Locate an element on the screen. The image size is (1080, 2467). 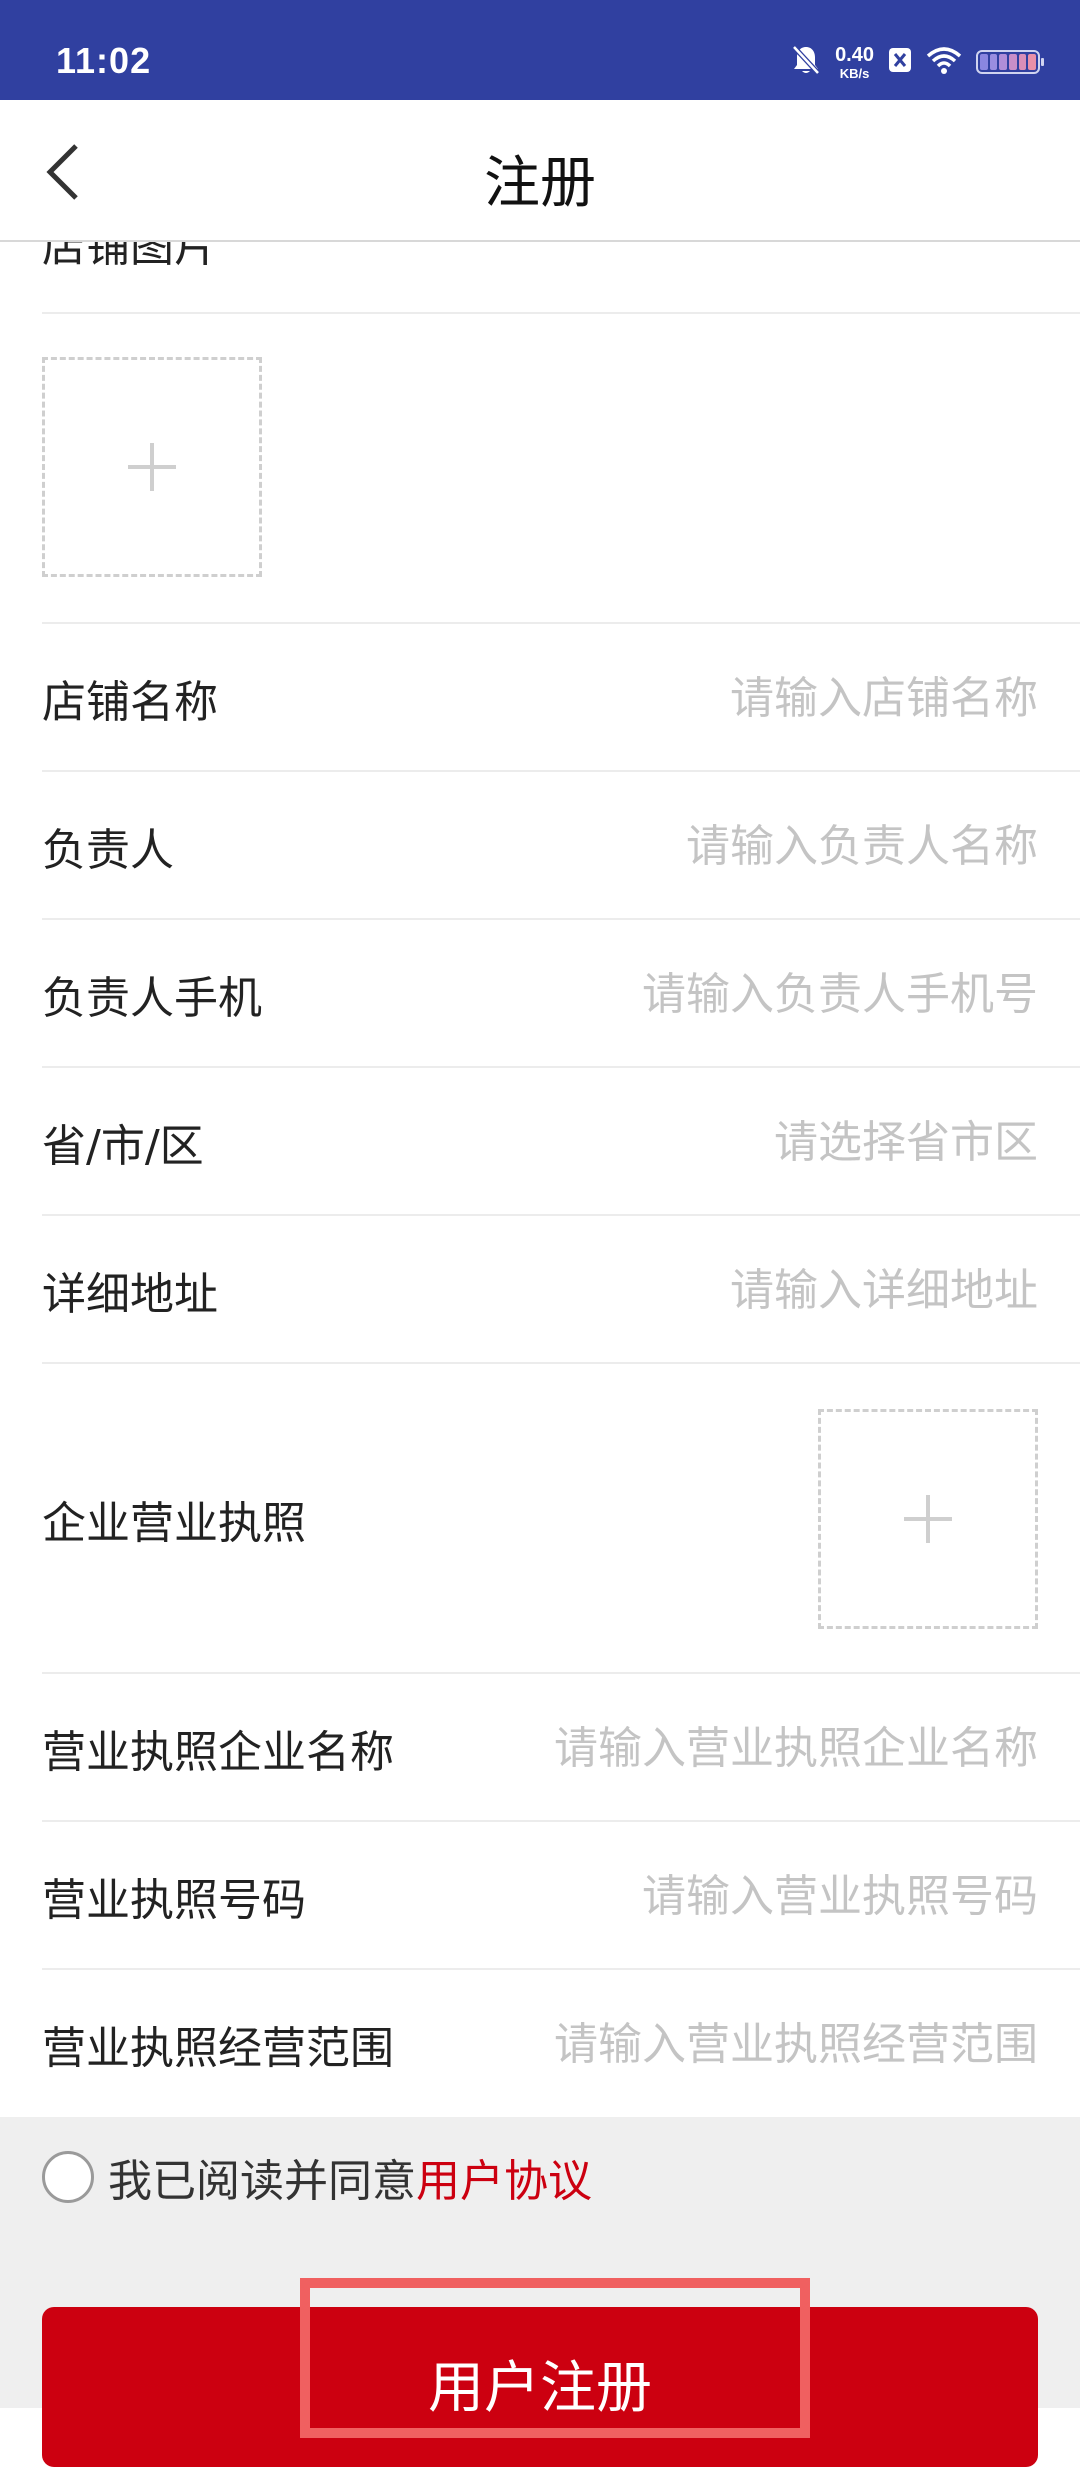
status-icons: 0.40 KB/s is located at coordinates (917, 62).